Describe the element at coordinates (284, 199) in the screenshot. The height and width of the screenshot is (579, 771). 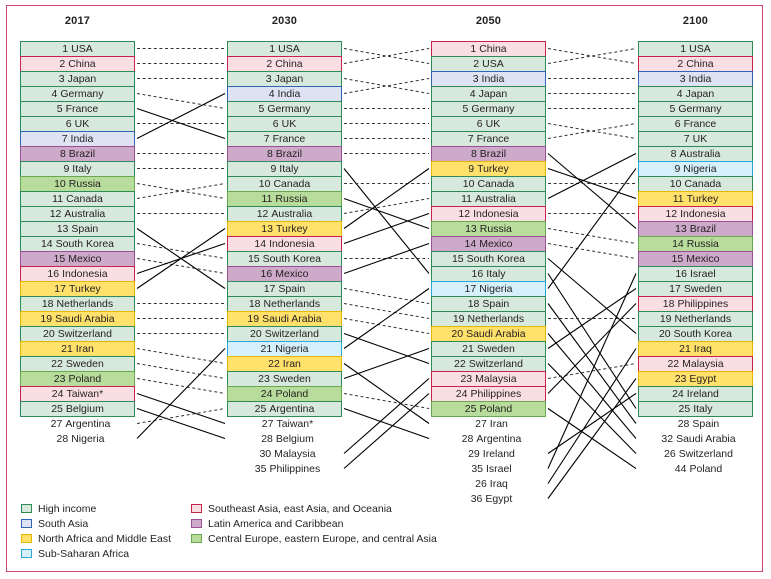
I see `rank-cell: 11 Russia` at that location.